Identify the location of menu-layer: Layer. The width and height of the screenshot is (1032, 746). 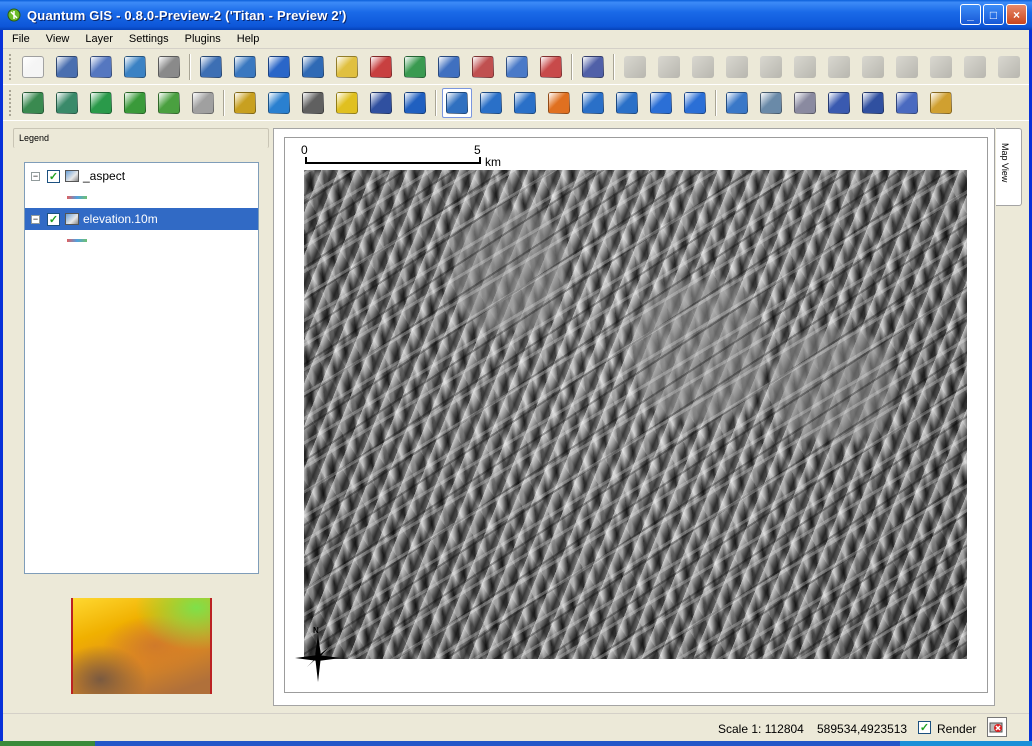
(98, 39).